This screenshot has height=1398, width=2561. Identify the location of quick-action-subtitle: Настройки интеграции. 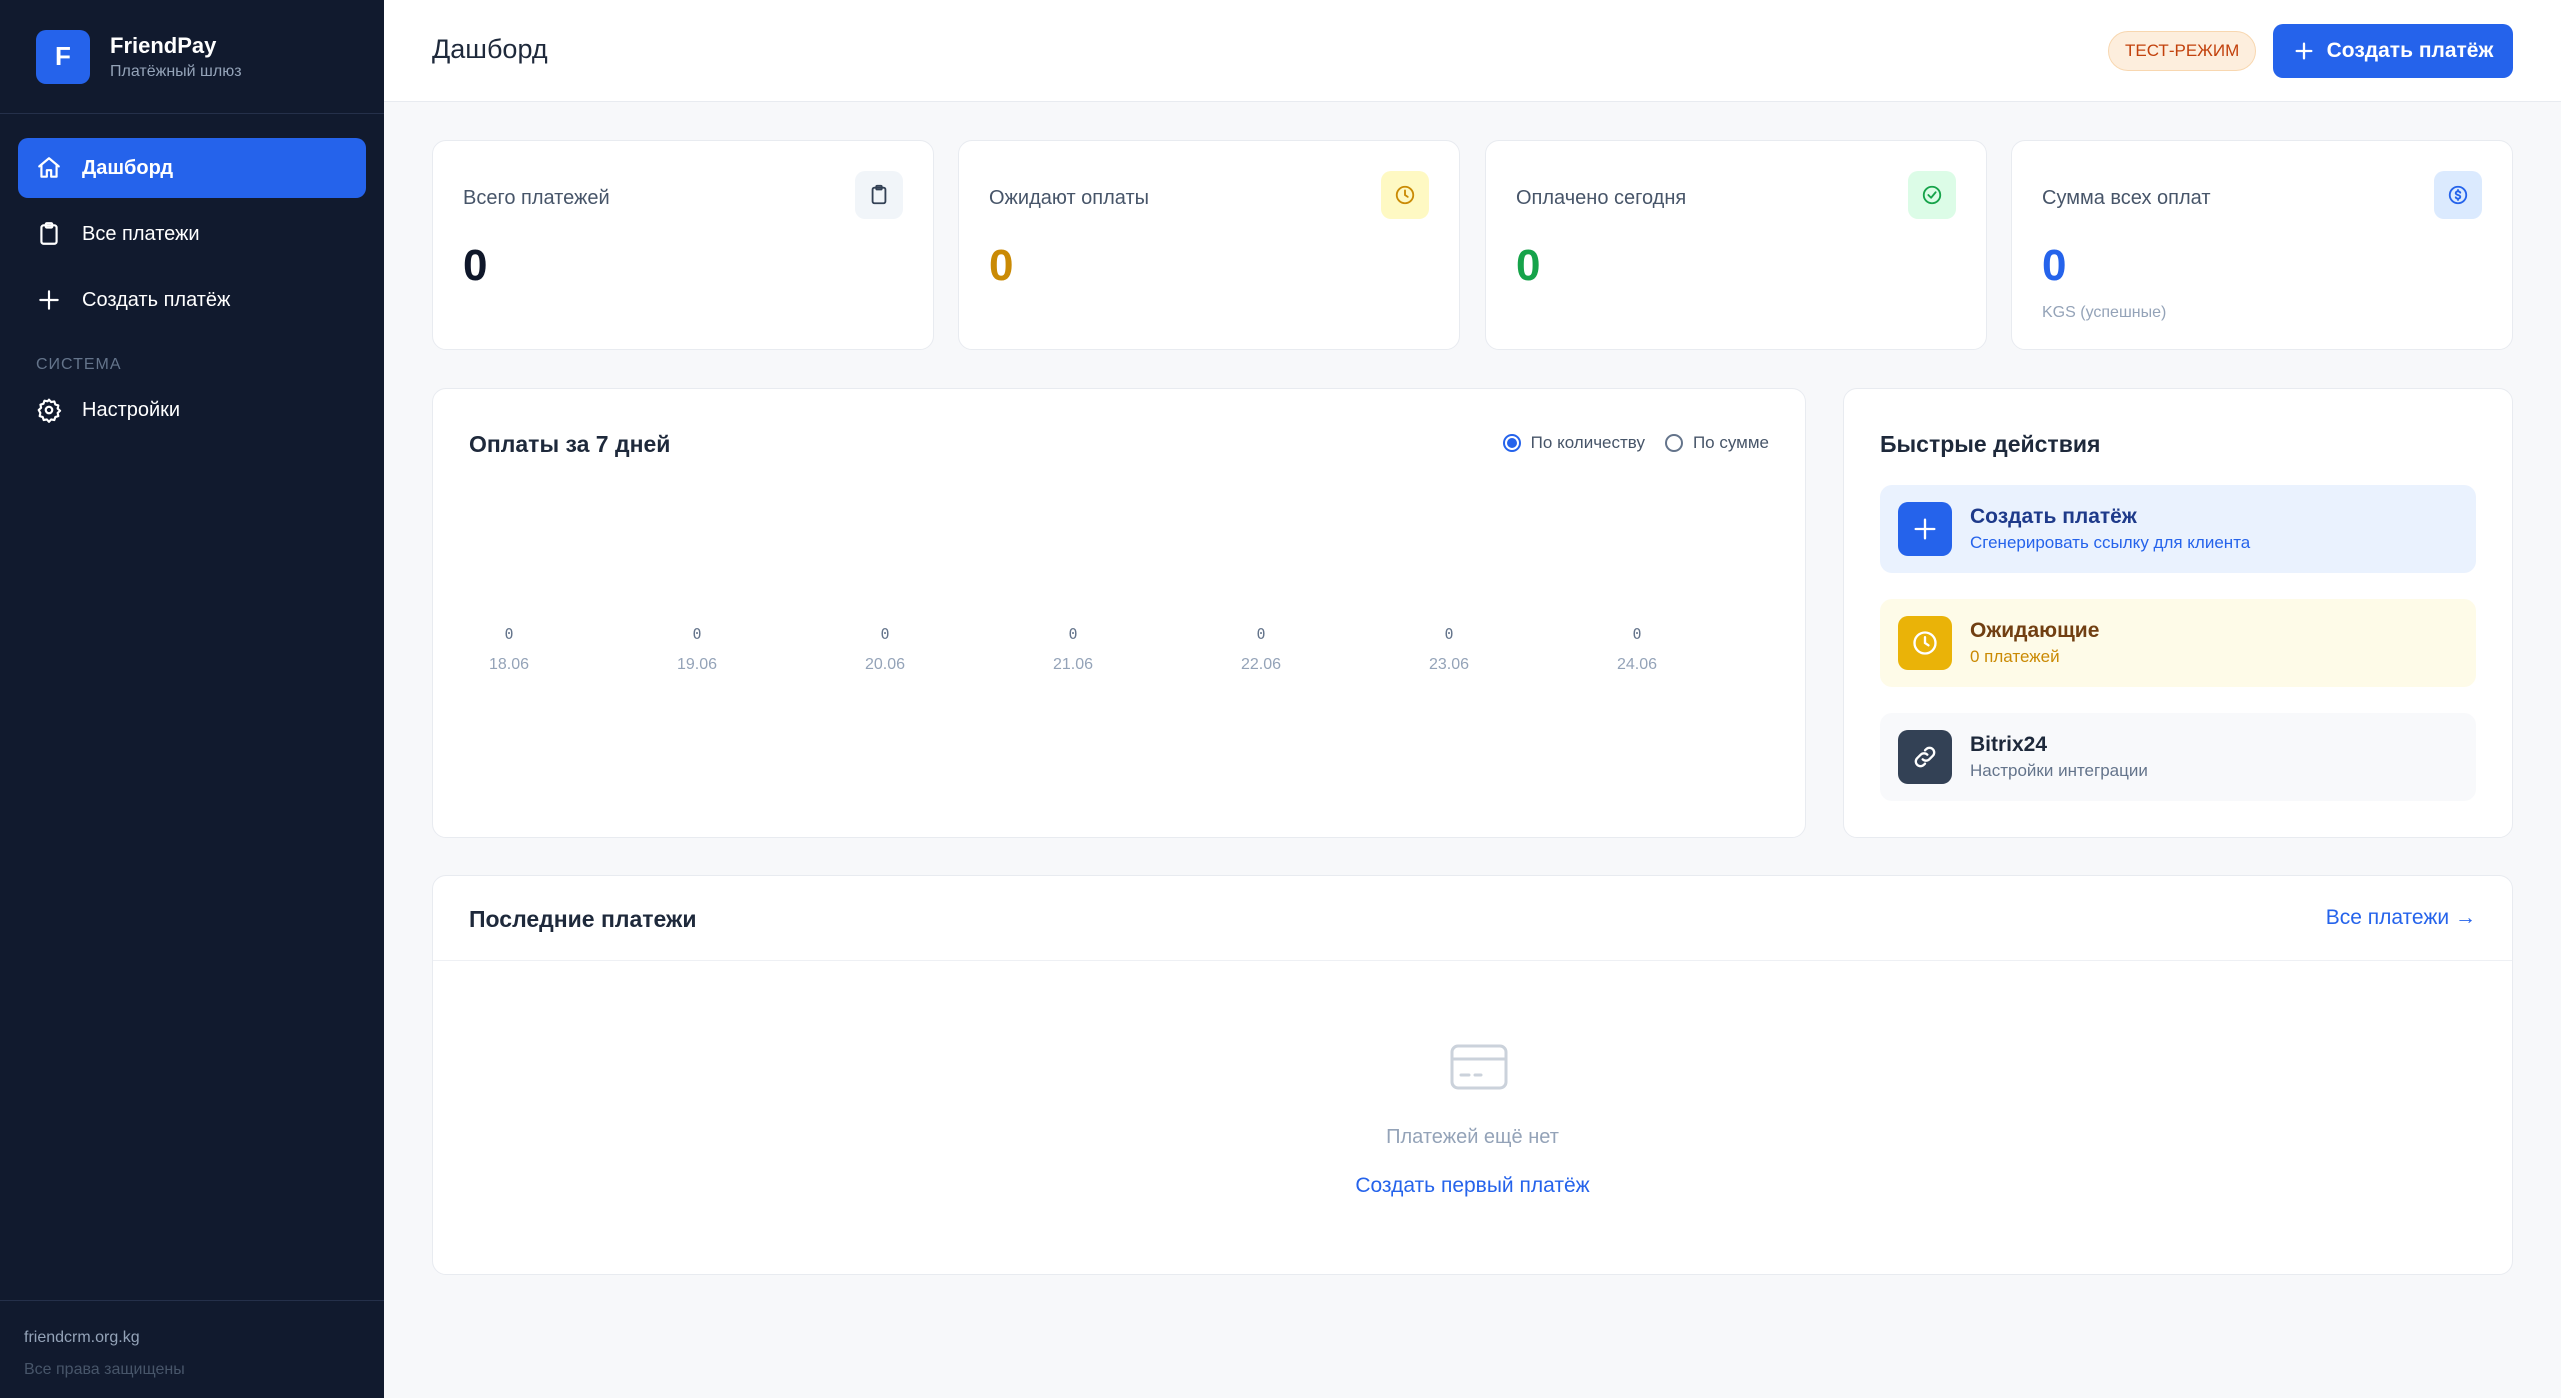
(2059, 770).